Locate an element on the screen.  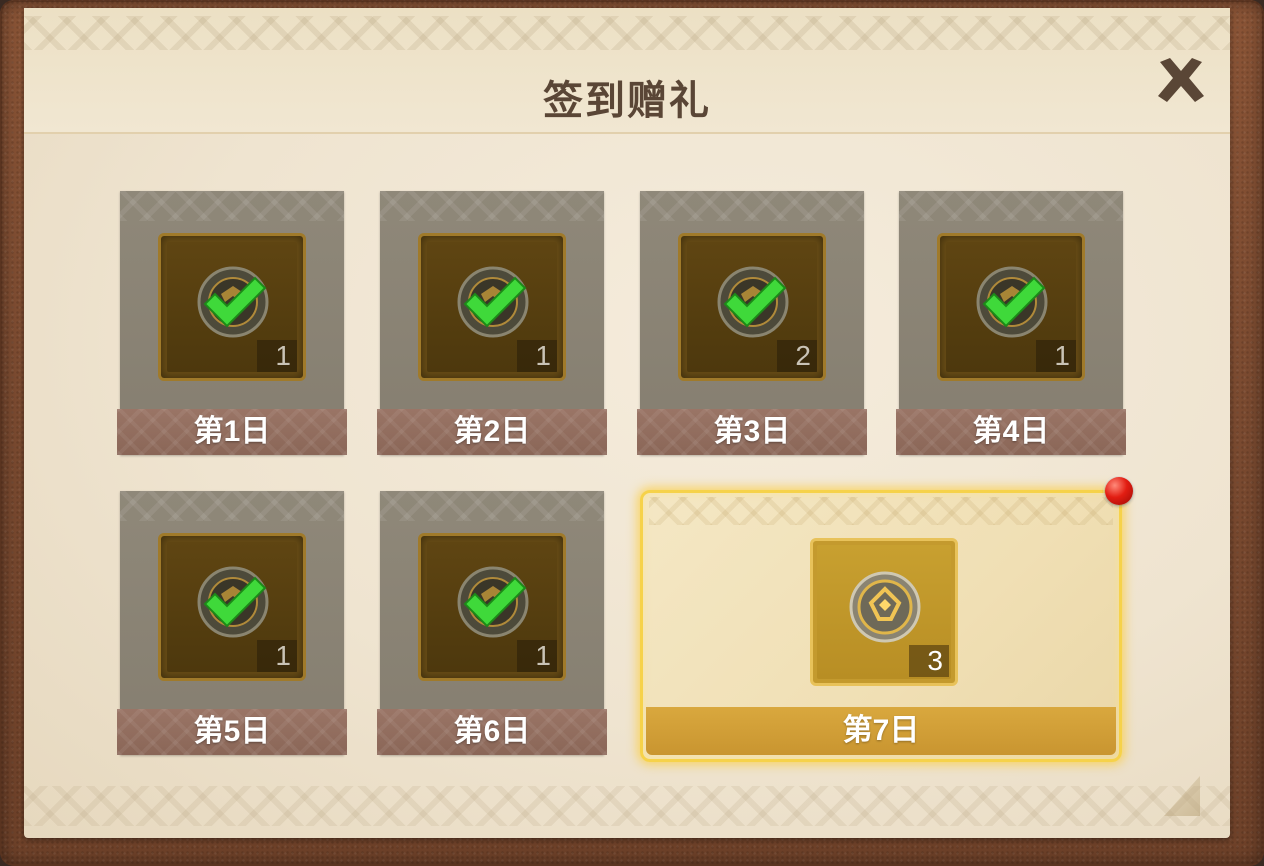
day-label: 第5日 is located at coordinates (232, 732).